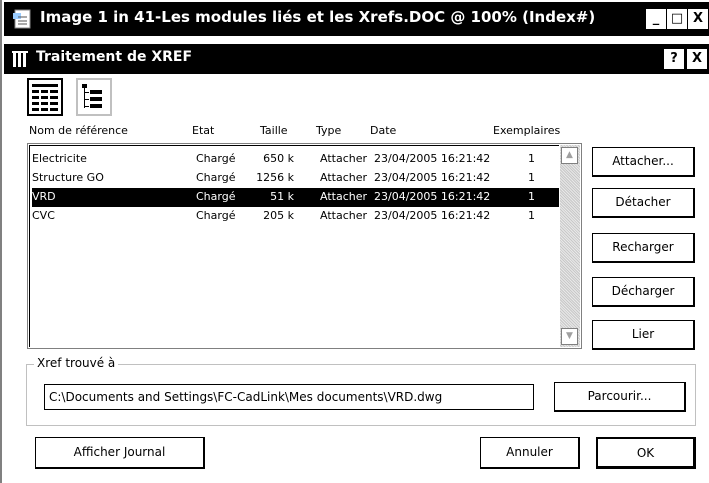 This screenshot has height=483, width=709. Describe the element at coordinates (114, 57) in the screenshot. I see `dialog-title: Traitement de XREF` at that location.